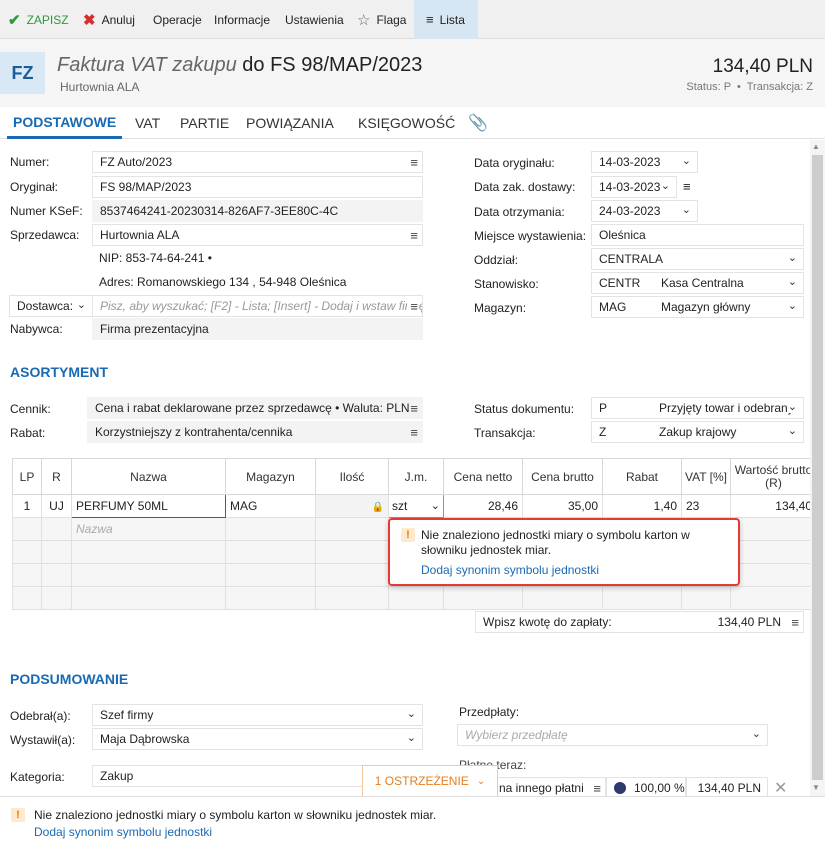 The height and width of the screenshot is (843, 825). What do you see at coordinates (148, 506) in the screenshot?
I see `cell-nazwa: PERFUMY 50ML` at bounding box center [148, 506].